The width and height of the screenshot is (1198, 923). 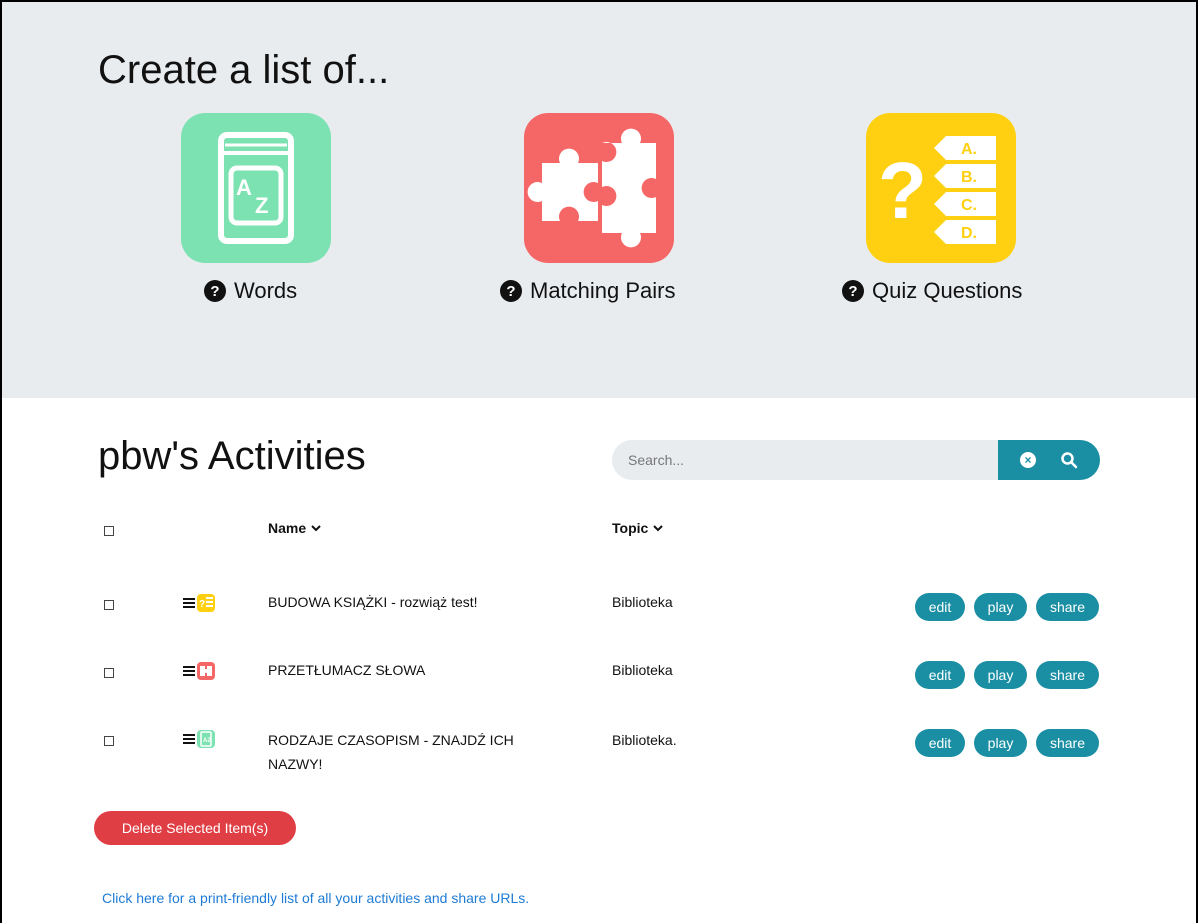 I want to click on search-buttons: ×, so click(x=1049, y=460).